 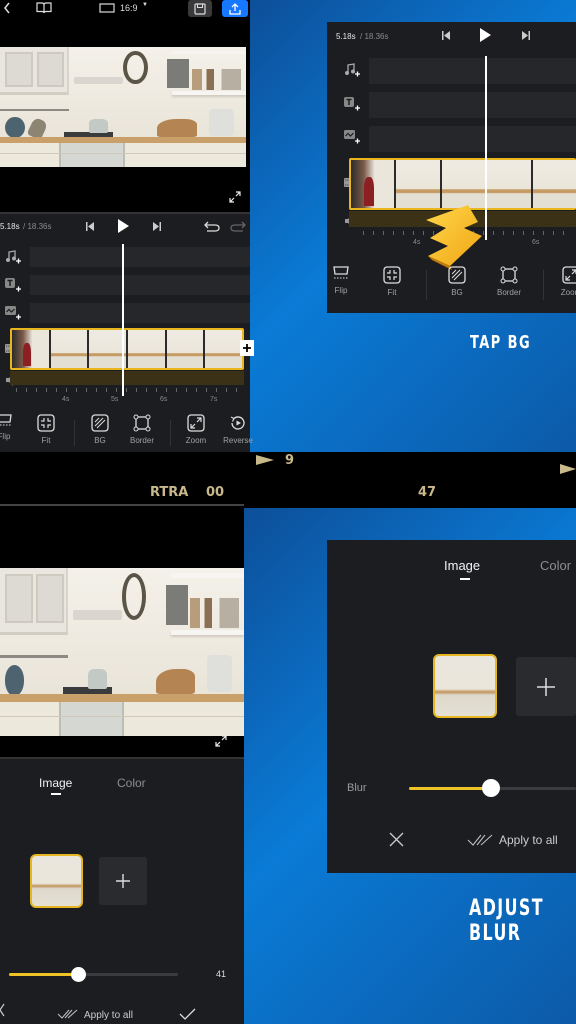 I want to click on adjust-blur-step-panel: Image Color Blur Apply to all, so click(x=451, y=706).